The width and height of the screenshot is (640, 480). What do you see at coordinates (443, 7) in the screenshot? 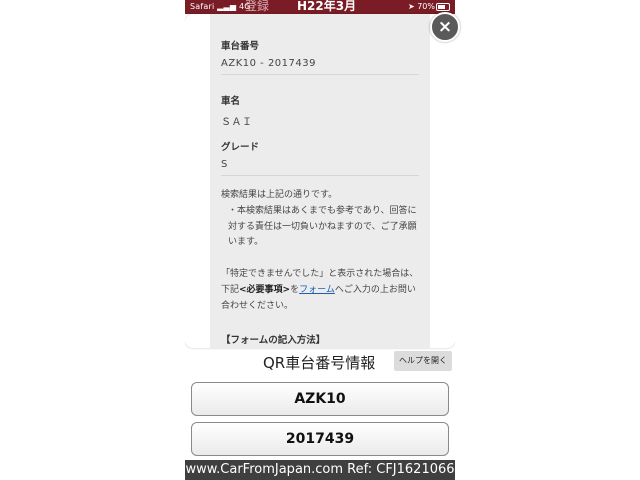
I see `battery-icon` at bounding box center [443, 7].